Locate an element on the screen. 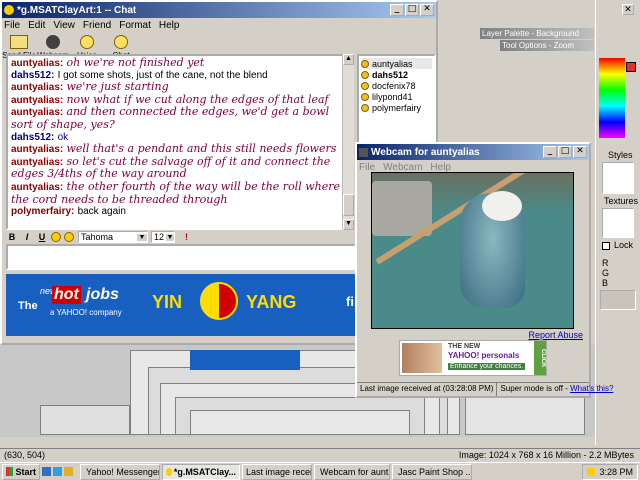  webcam-icon is located at coordinates (53, 42).